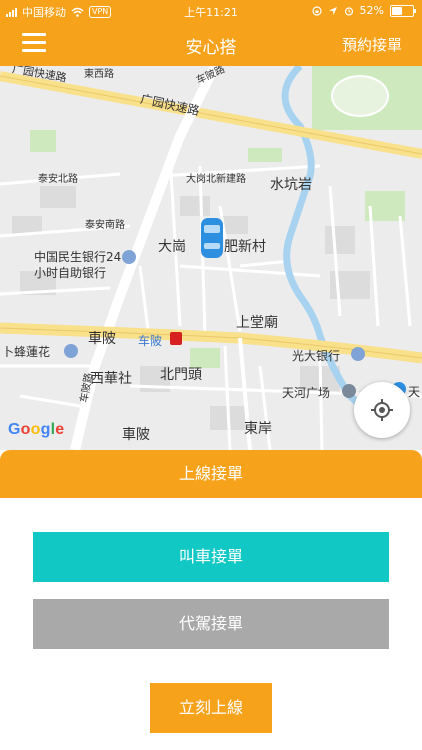 Image resolution: width=422 pixels, height=750 pixels. I want to click on map-label: 天河广场, so click(306, 393).